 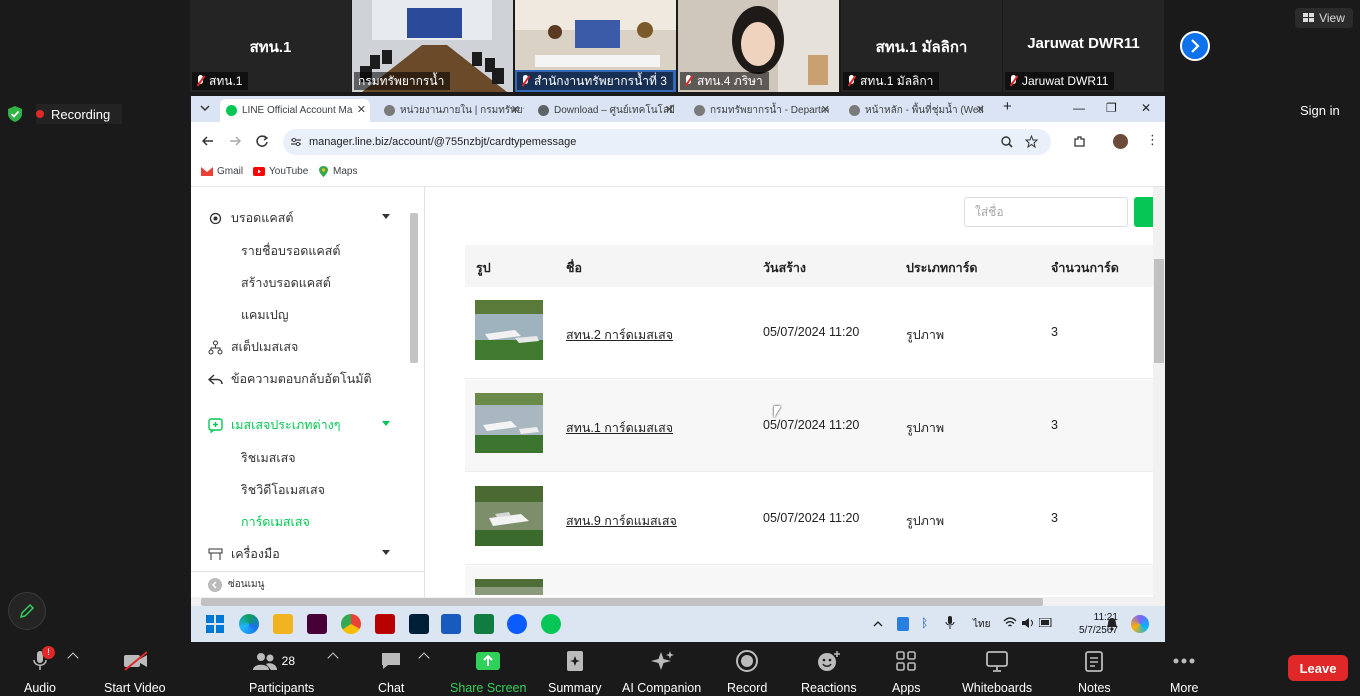 I want to click on file-explorer-icon, so click(x=283, y=624).